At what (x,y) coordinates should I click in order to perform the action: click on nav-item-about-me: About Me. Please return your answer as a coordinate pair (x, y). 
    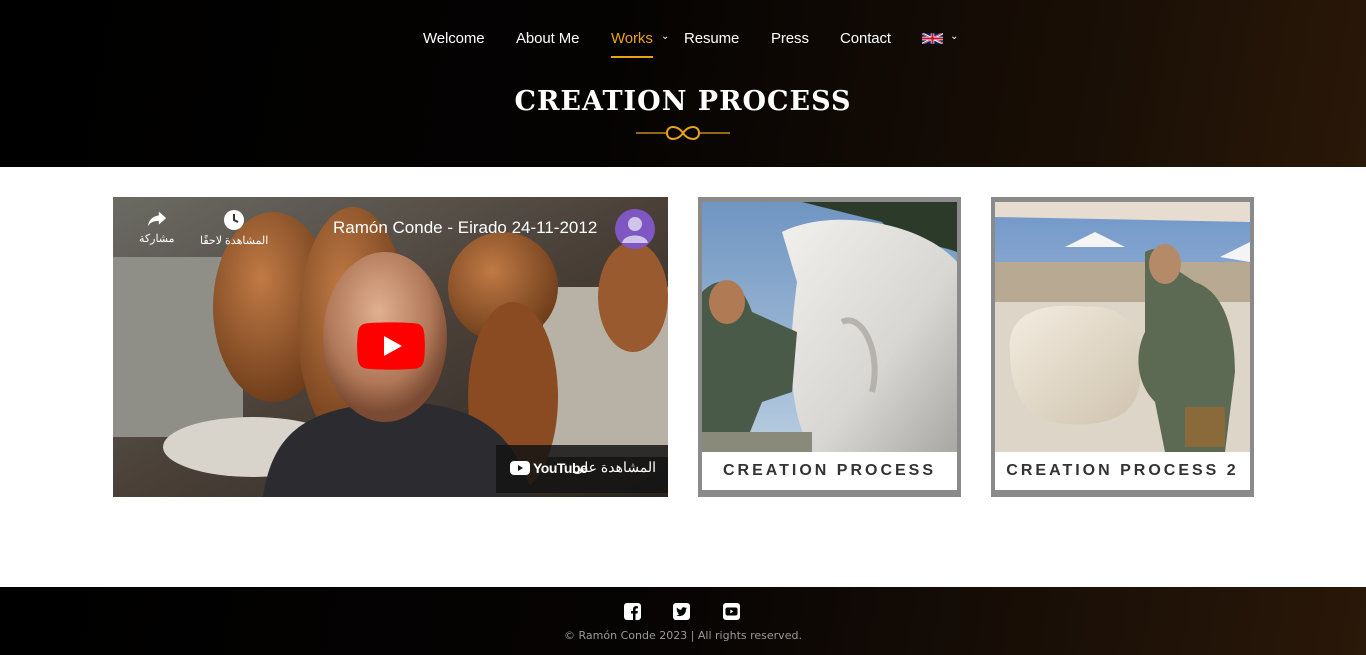
    Looking at the image, I should click on (548, 44).